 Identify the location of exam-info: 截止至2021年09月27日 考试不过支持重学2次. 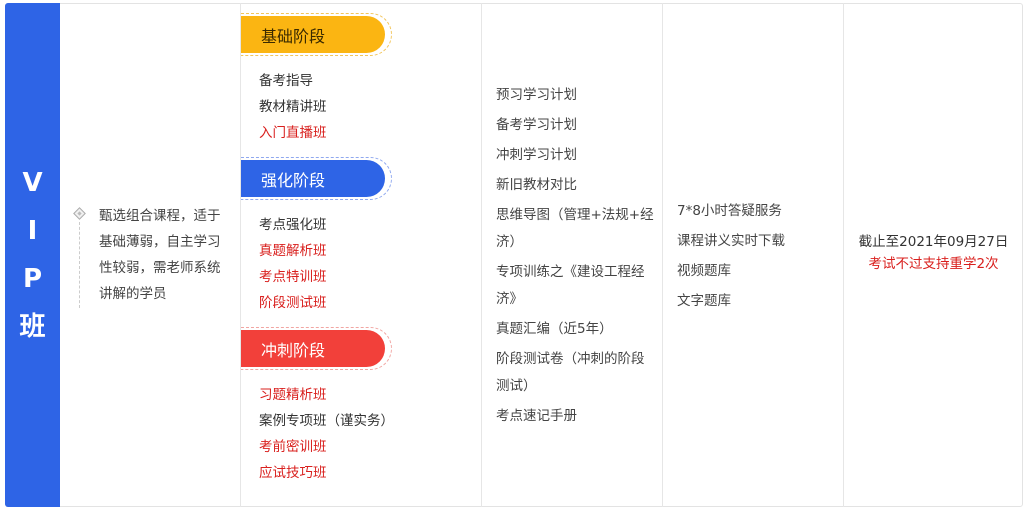
(933, 253).